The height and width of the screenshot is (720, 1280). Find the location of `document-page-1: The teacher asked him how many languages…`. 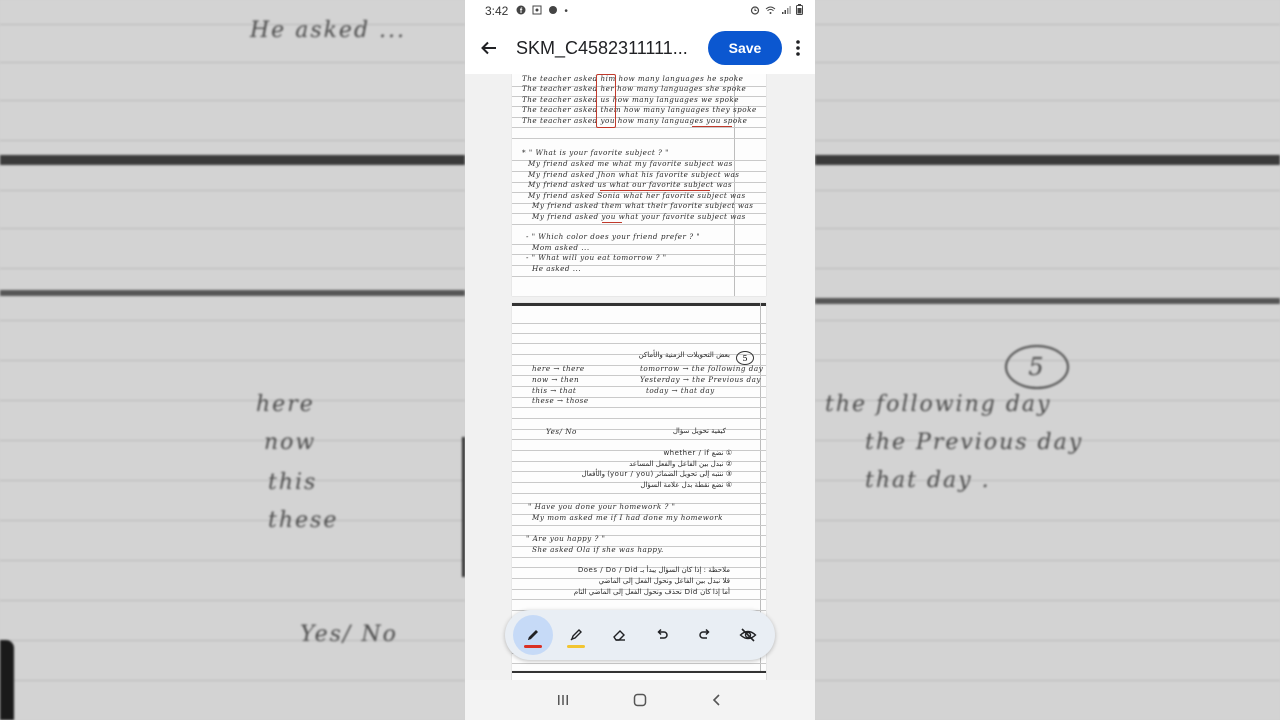

document-page-1: The teacher asked him how many languages… is located at coordinates (639, 185).